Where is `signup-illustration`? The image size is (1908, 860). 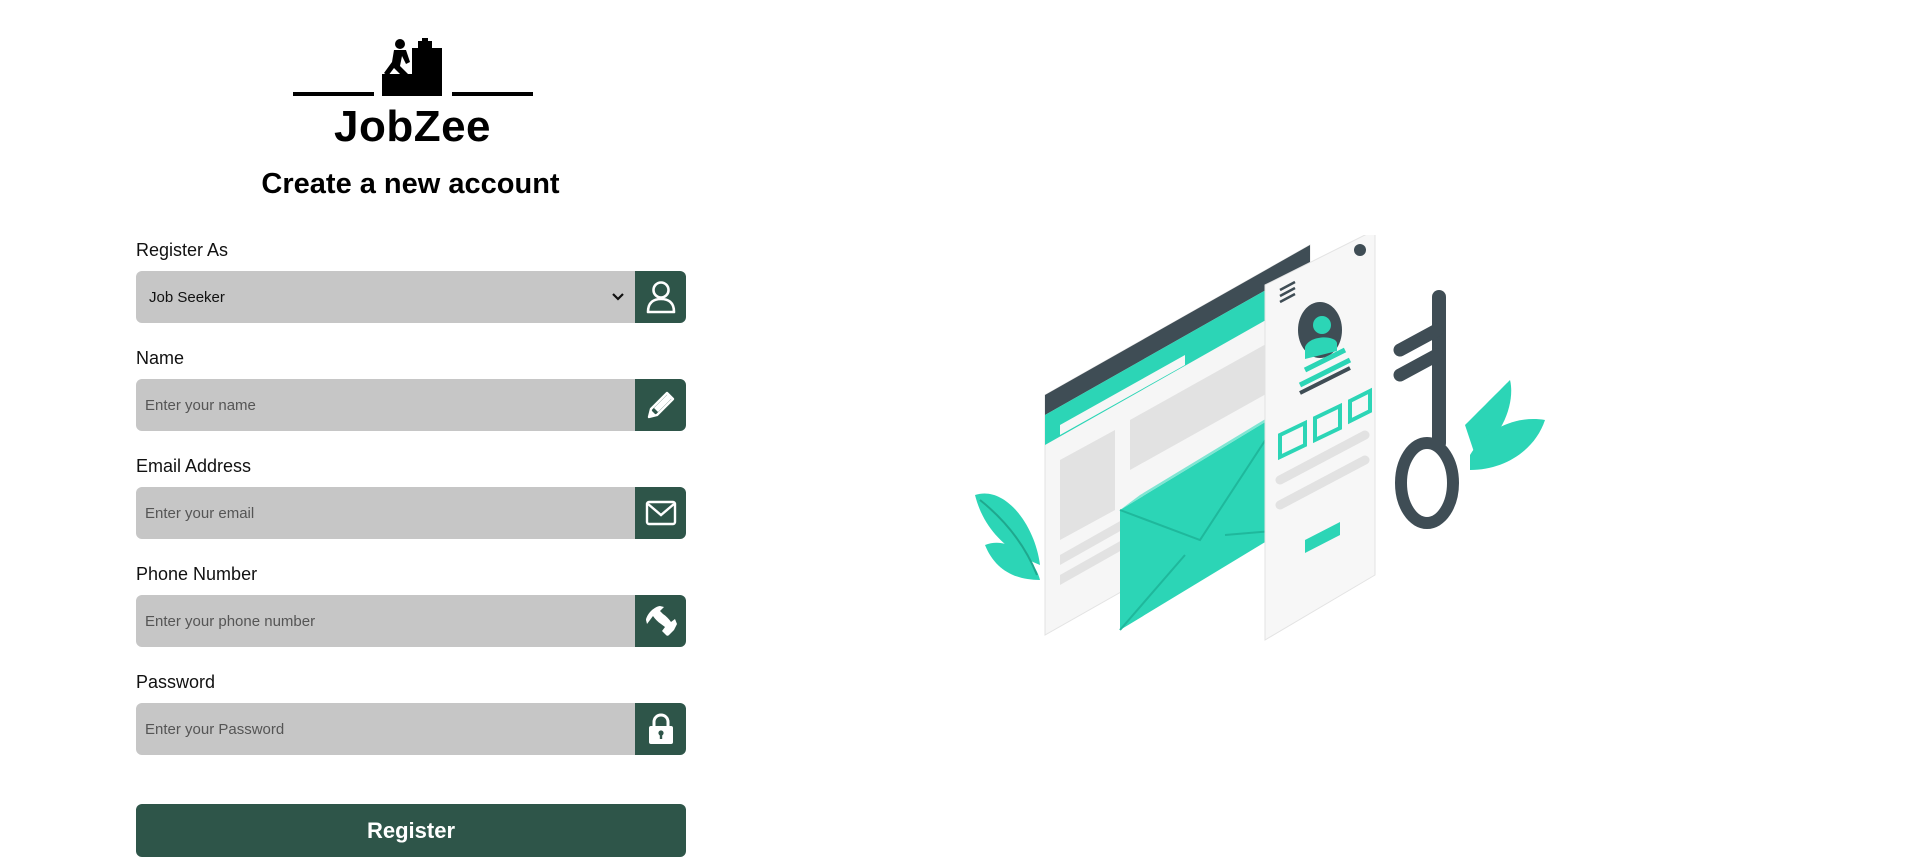
signup-illustration is located at coordinates (1260, 438).